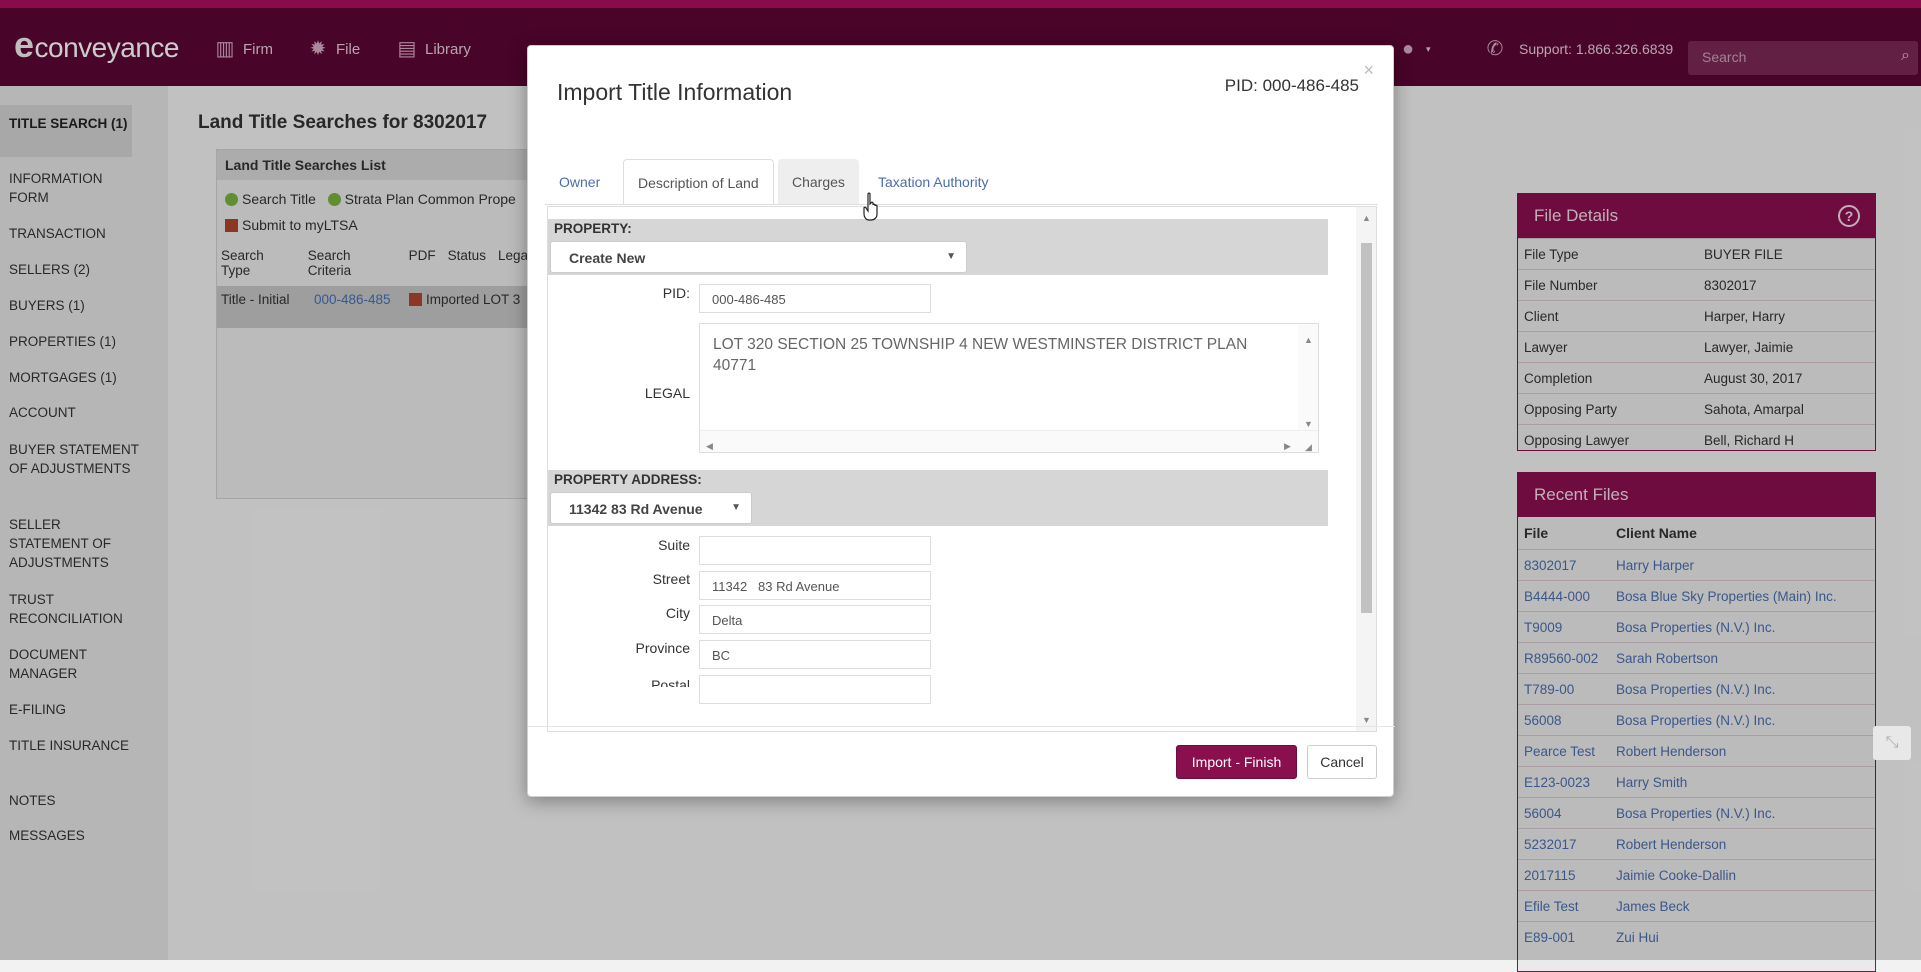 This screenshot has height=972, width=1921. What do you see at coordinates (815, 654) in the screenshot?
I see `province-field: BC` at bounding box center [815, 654].